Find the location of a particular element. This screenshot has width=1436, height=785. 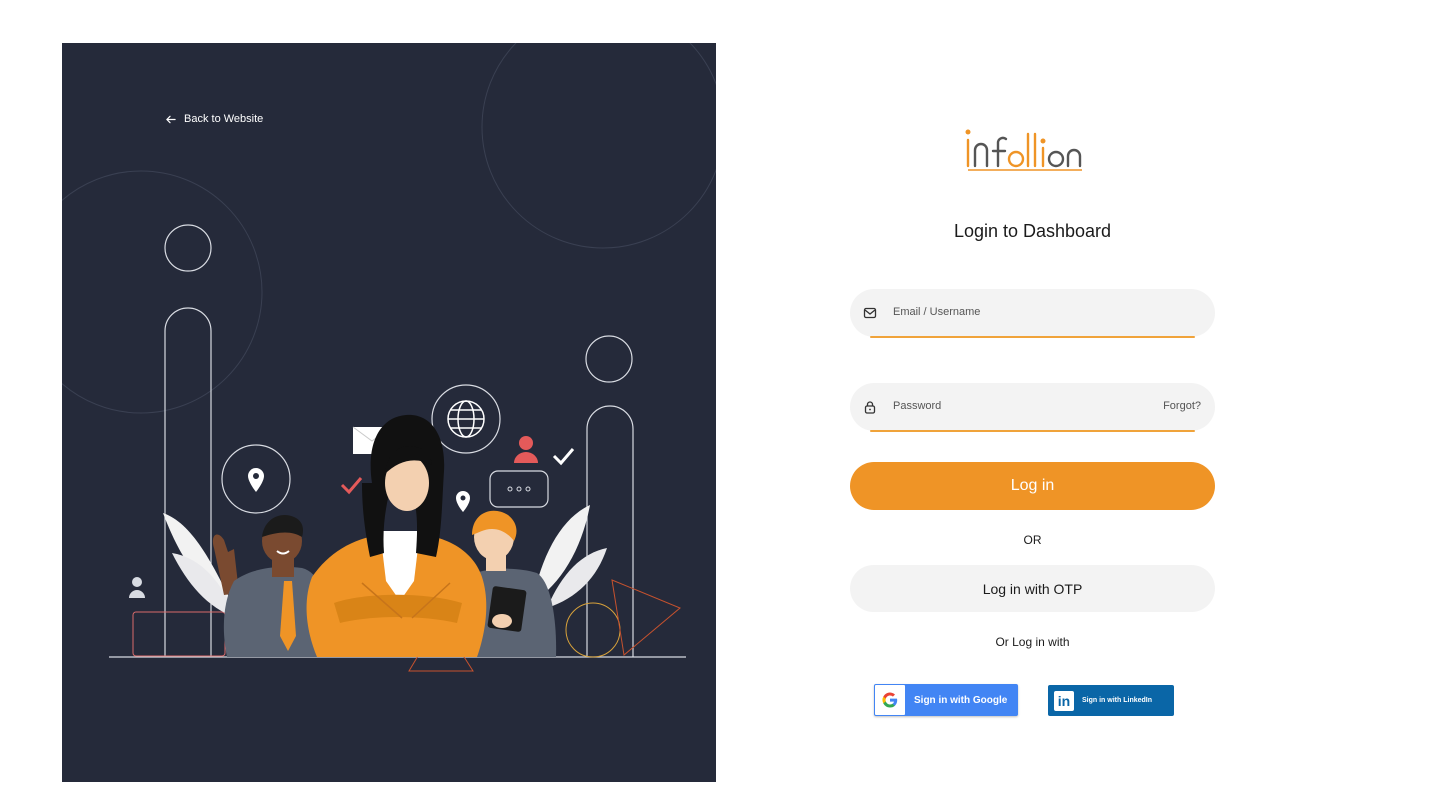

lock-icon is located at coordinates (870, 407).